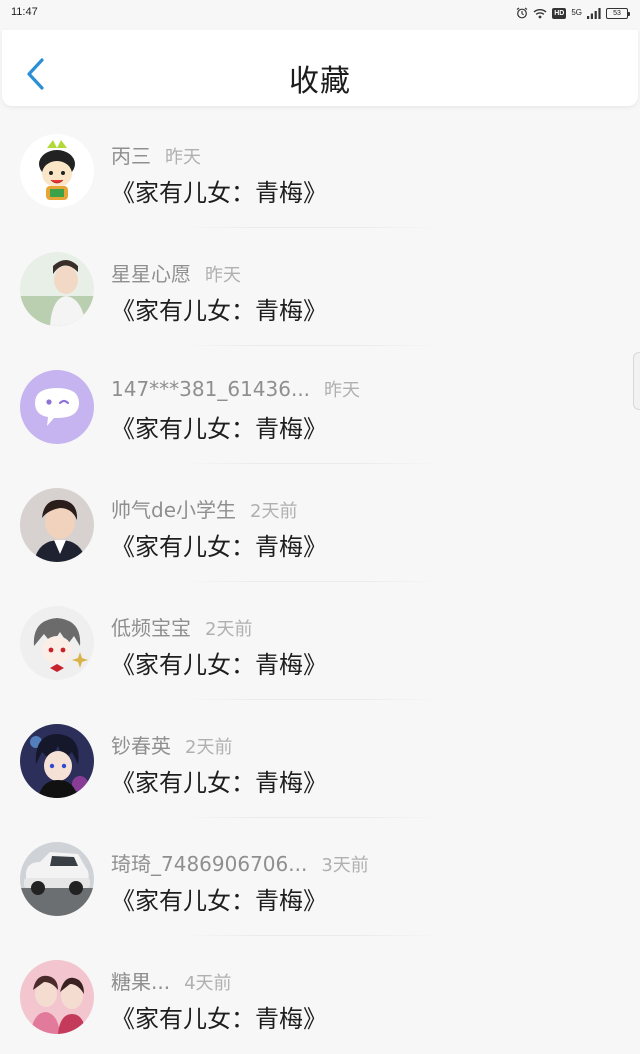 The height and width of the screenshot is (1054, 640). Describe the element at coordinates (540, 13) in the screenshot. I see `wifi-icon` at that location.